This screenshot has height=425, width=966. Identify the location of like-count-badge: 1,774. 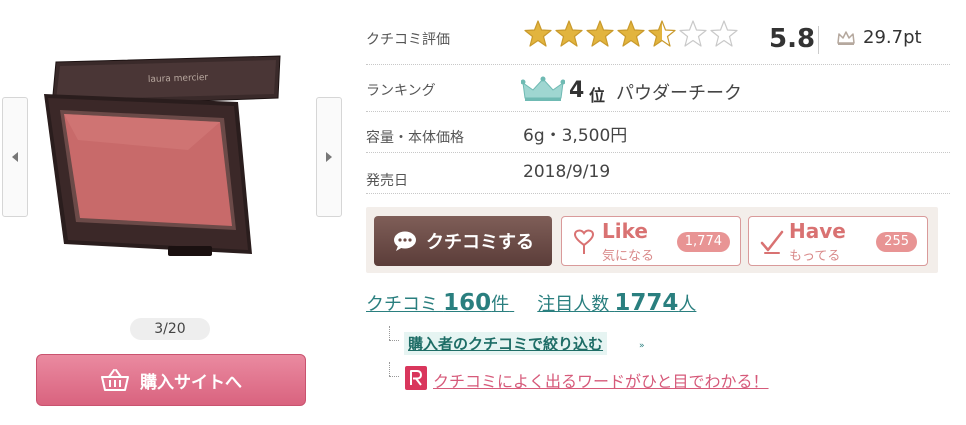
(703, 242).